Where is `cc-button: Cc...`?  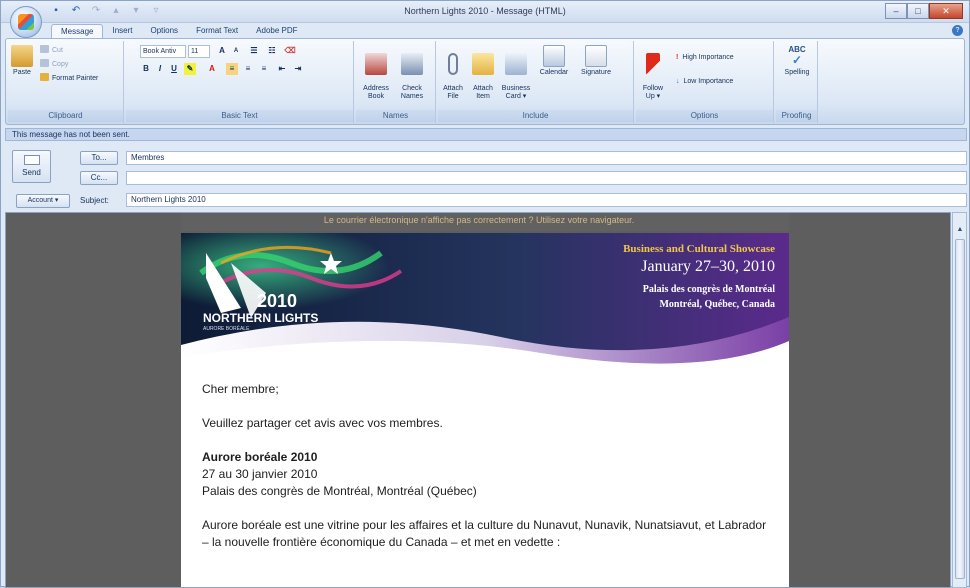 cc-button: Cc... is located at coordinates (99, 178).